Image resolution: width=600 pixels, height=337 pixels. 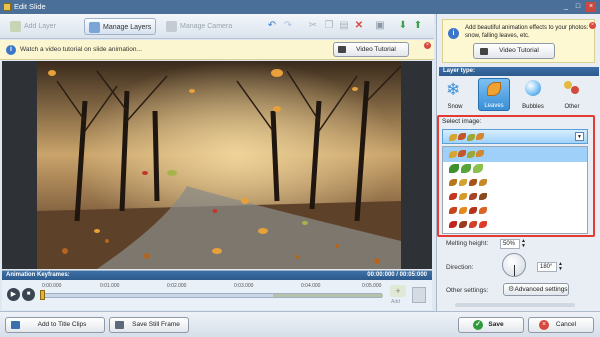 What do you see at coordinates (510, 244) in the screenshot?
I see `melting-height-input: 50%` at bounding box center [510, 244].